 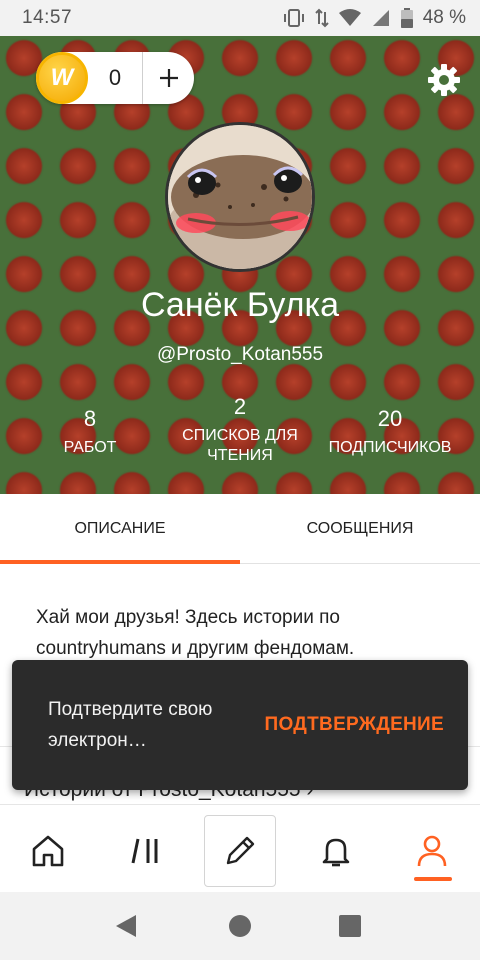 I want to click on battery-percent: 48 %, so click(x=444, y=17).